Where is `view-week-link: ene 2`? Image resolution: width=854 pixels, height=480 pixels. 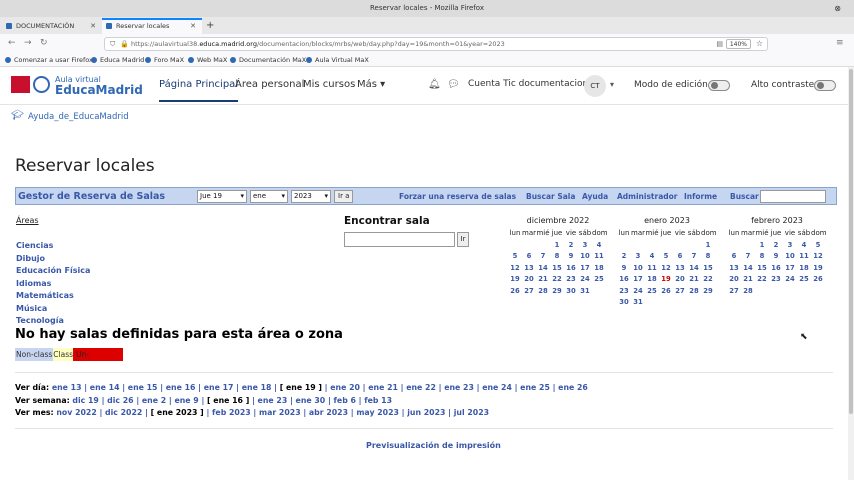 view-week-link: ene 2 is located at coordinates (154, 400).